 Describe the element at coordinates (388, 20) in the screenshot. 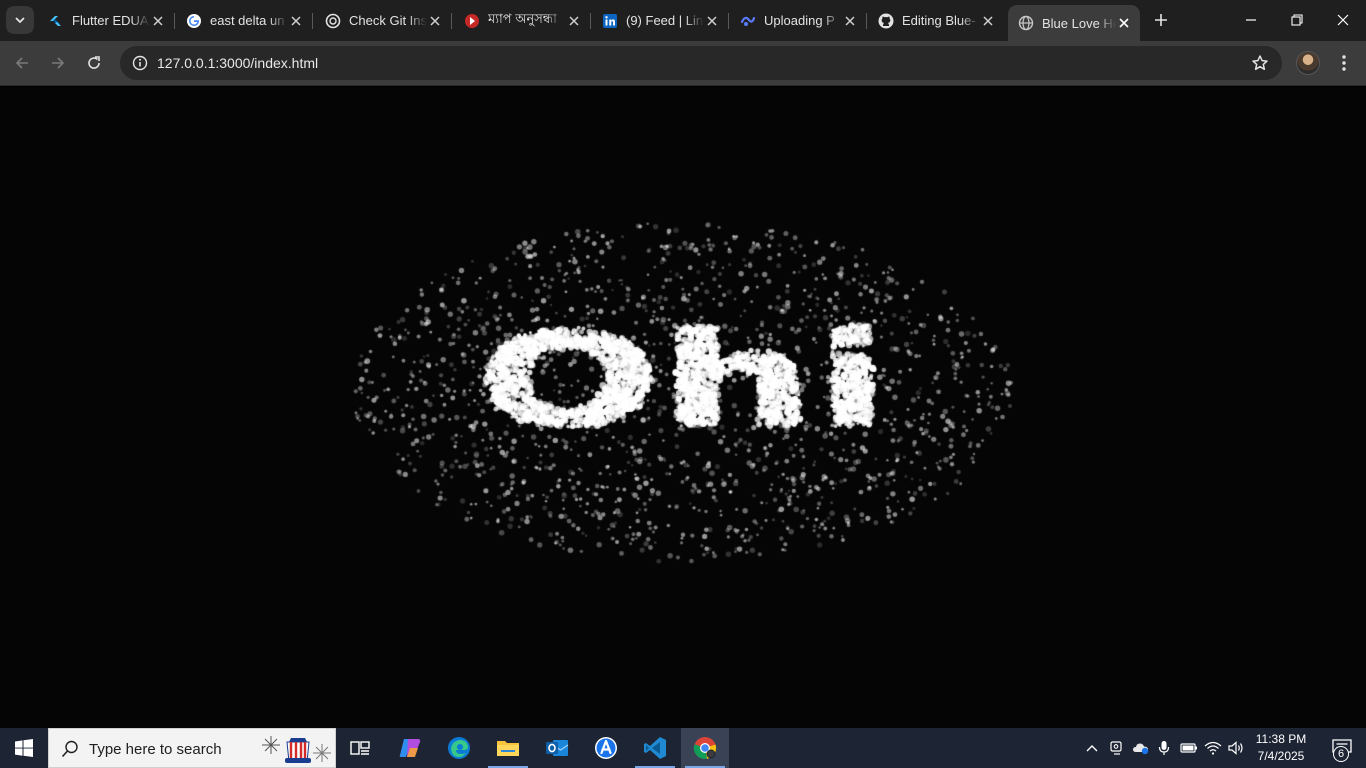

I see `tab-title: Check Git Ins` at that location.